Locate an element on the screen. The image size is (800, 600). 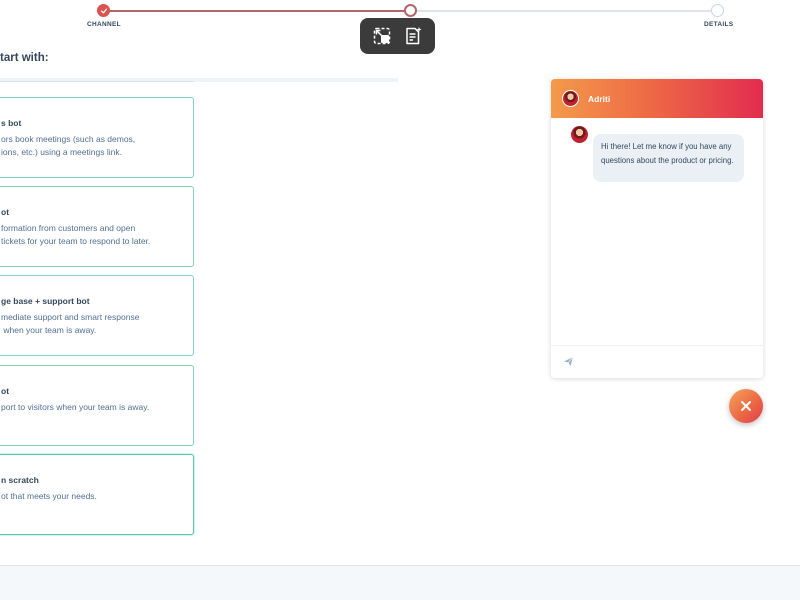
step-channel-label: CHANNEL is located at coordinates (104, 24).